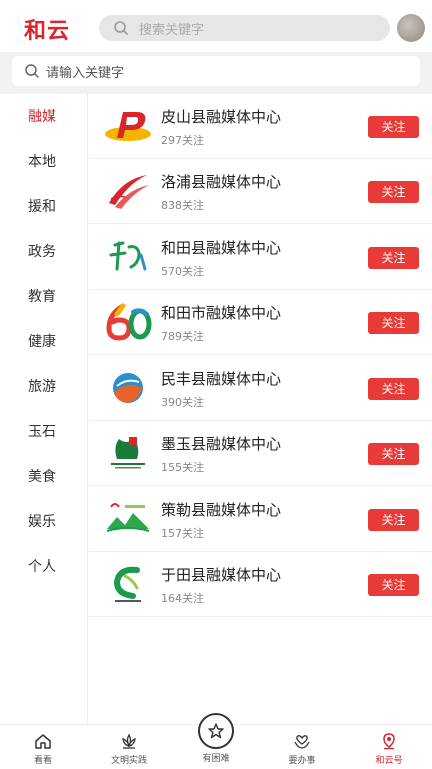 Image resolution: width=432 pixels, height=769 pixels. I want to click on follower-count: 164关注, so click(182, 598).